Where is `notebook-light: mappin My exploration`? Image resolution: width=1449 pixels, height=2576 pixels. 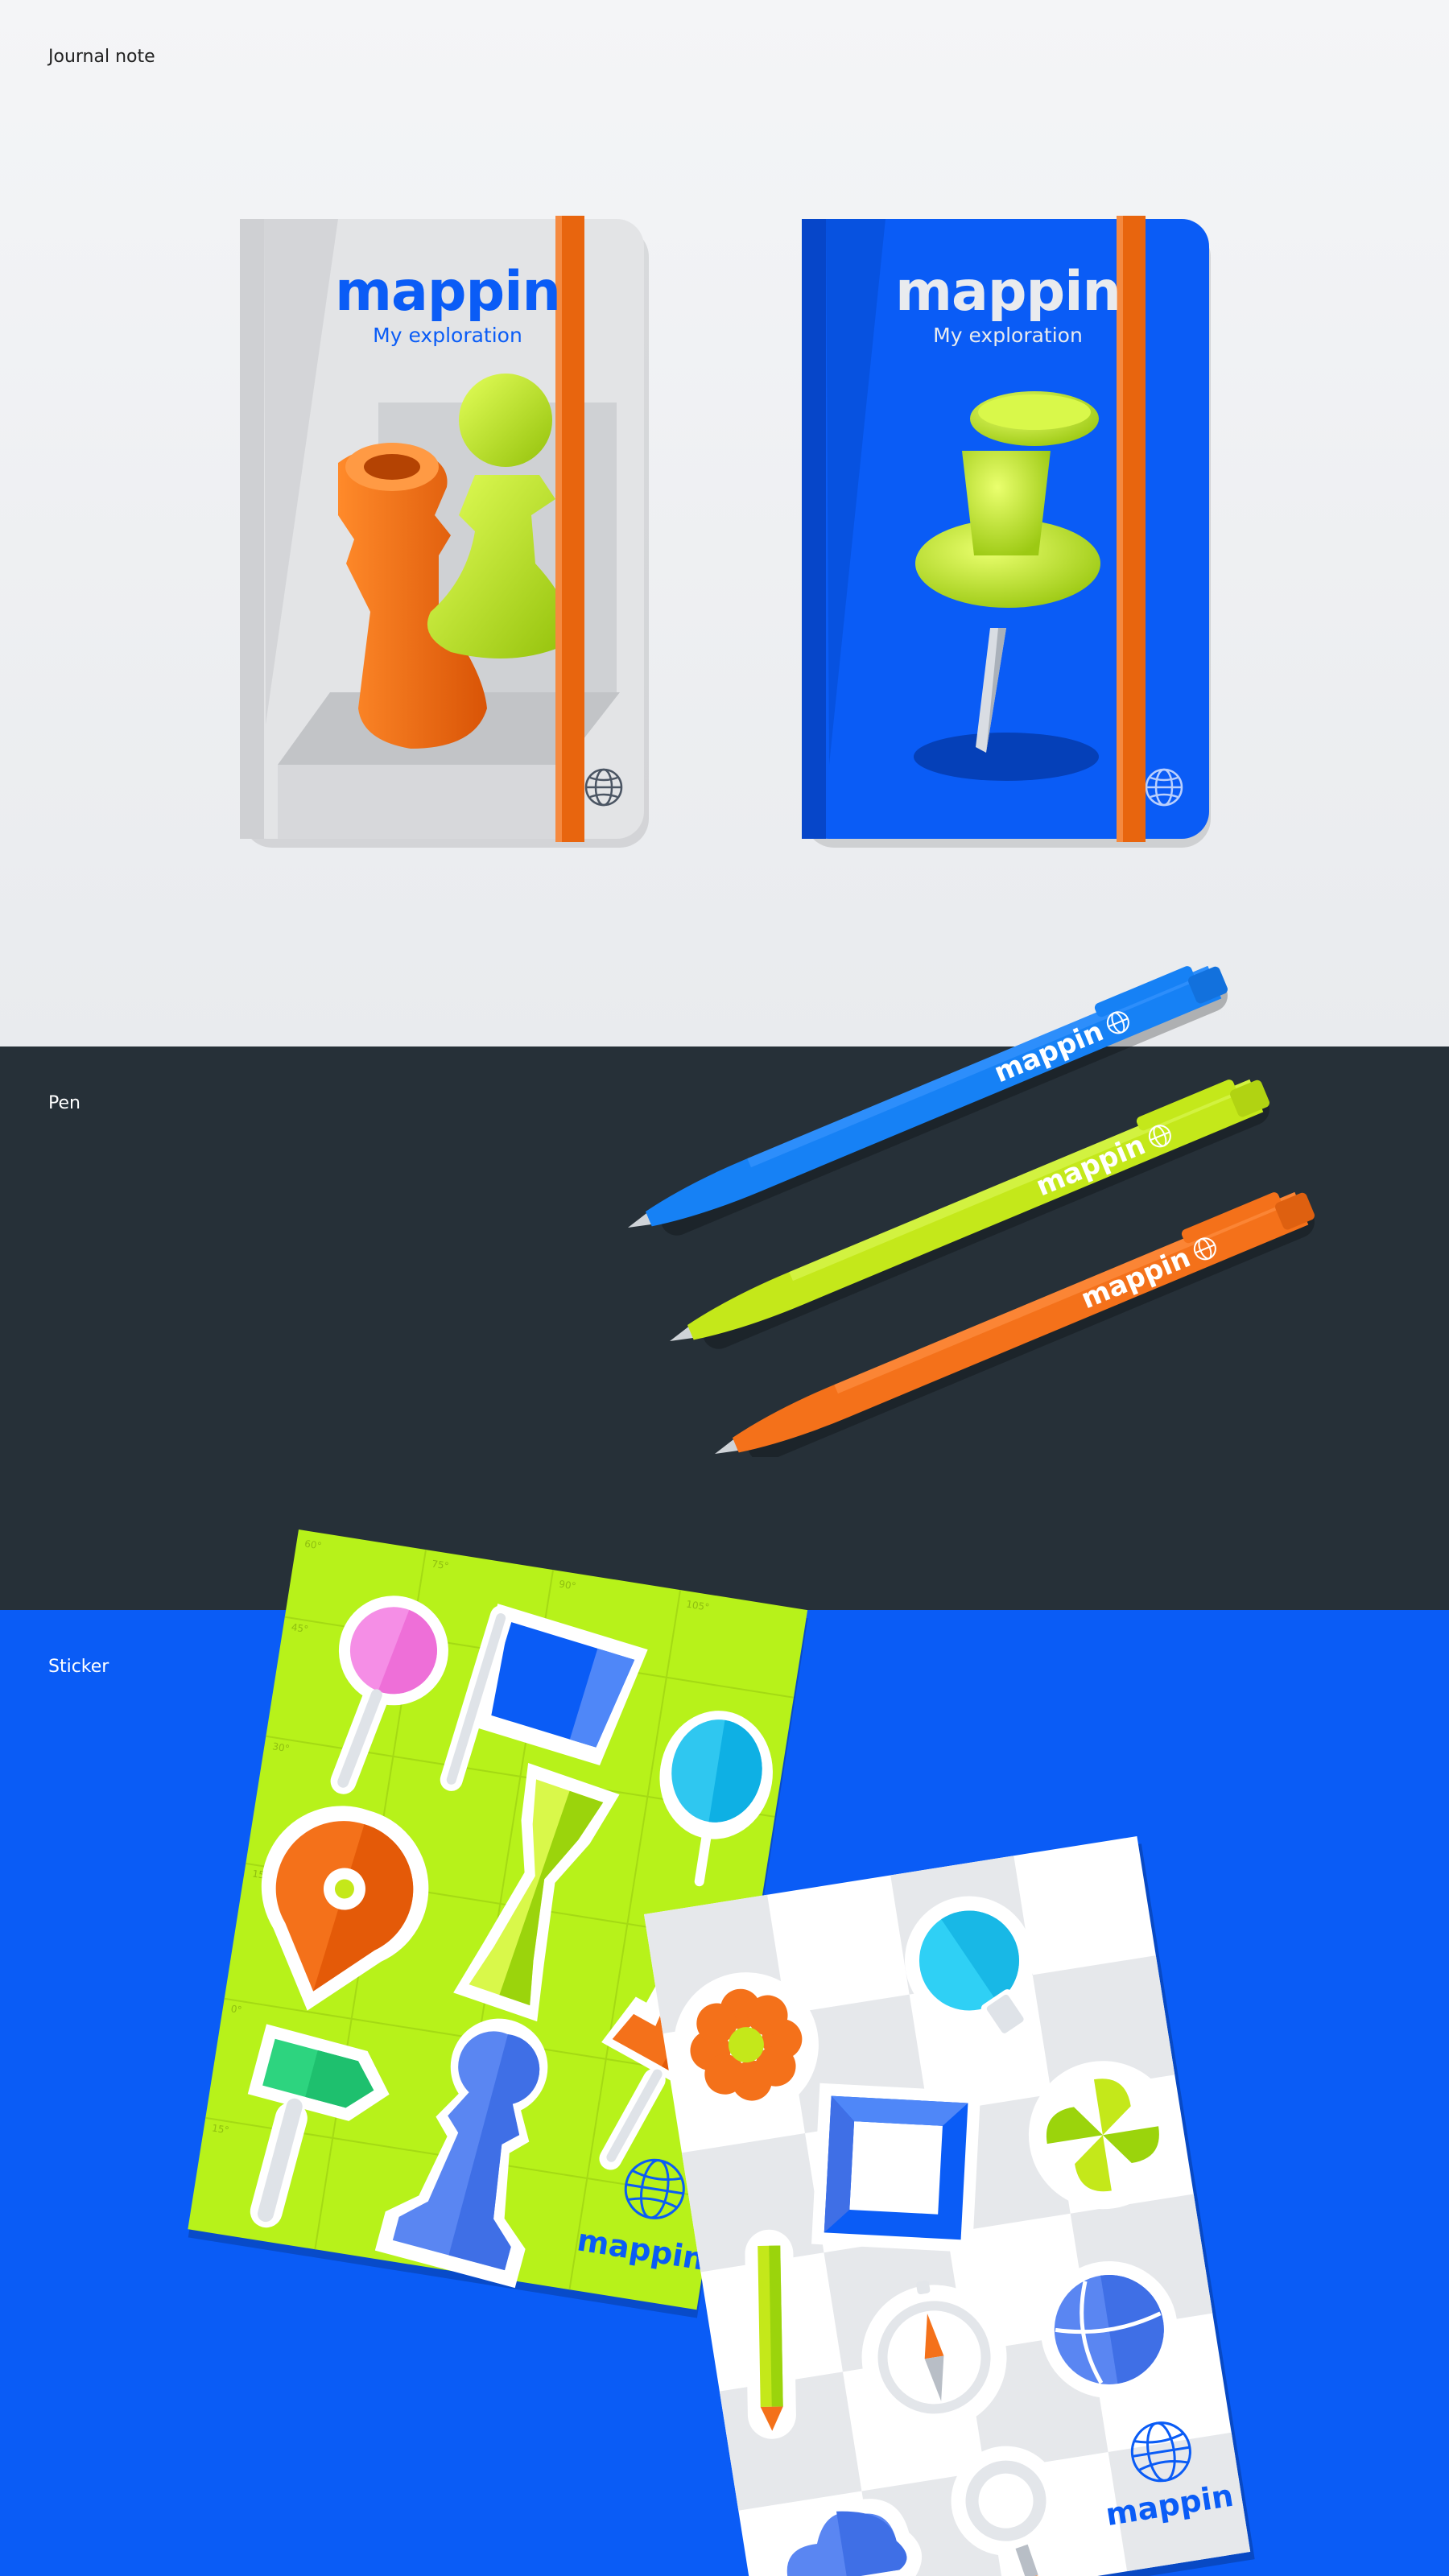 notebook-light: mappin My exploration is located at coordinates (444, 532).